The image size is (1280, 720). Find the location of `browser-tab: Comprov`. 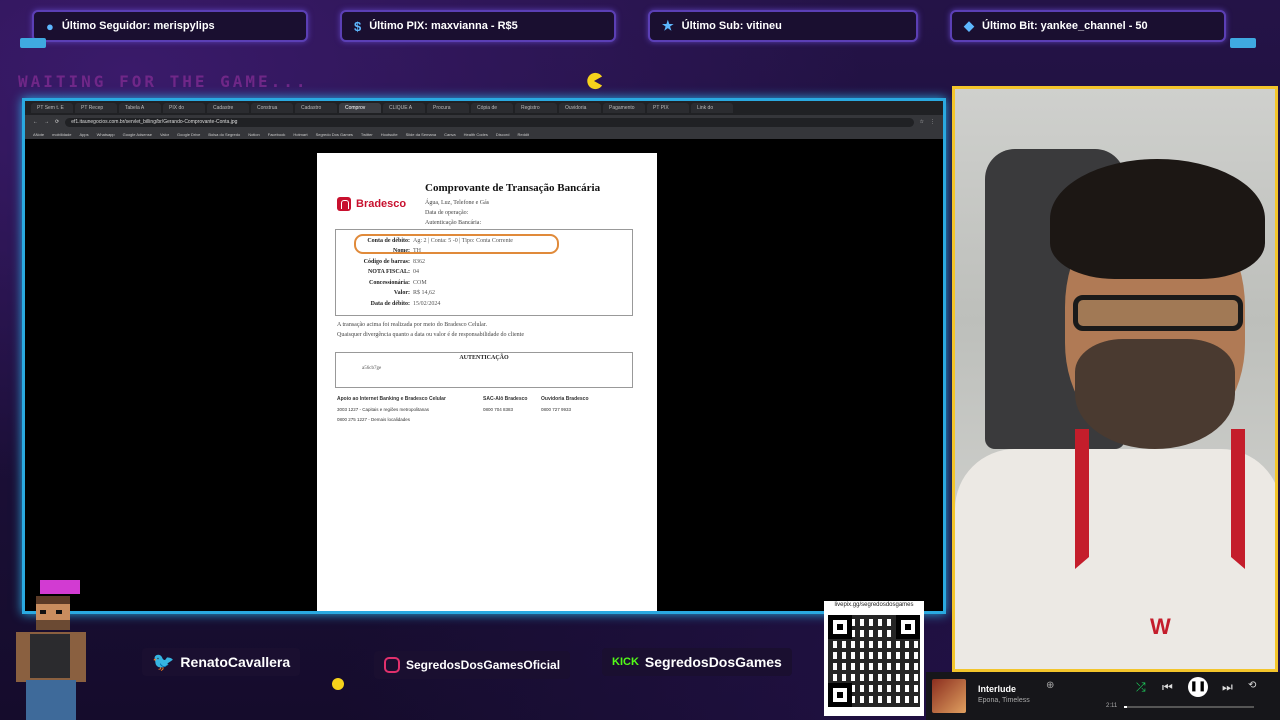

browser-tab: Comprov is located at coordinates (360, 108).